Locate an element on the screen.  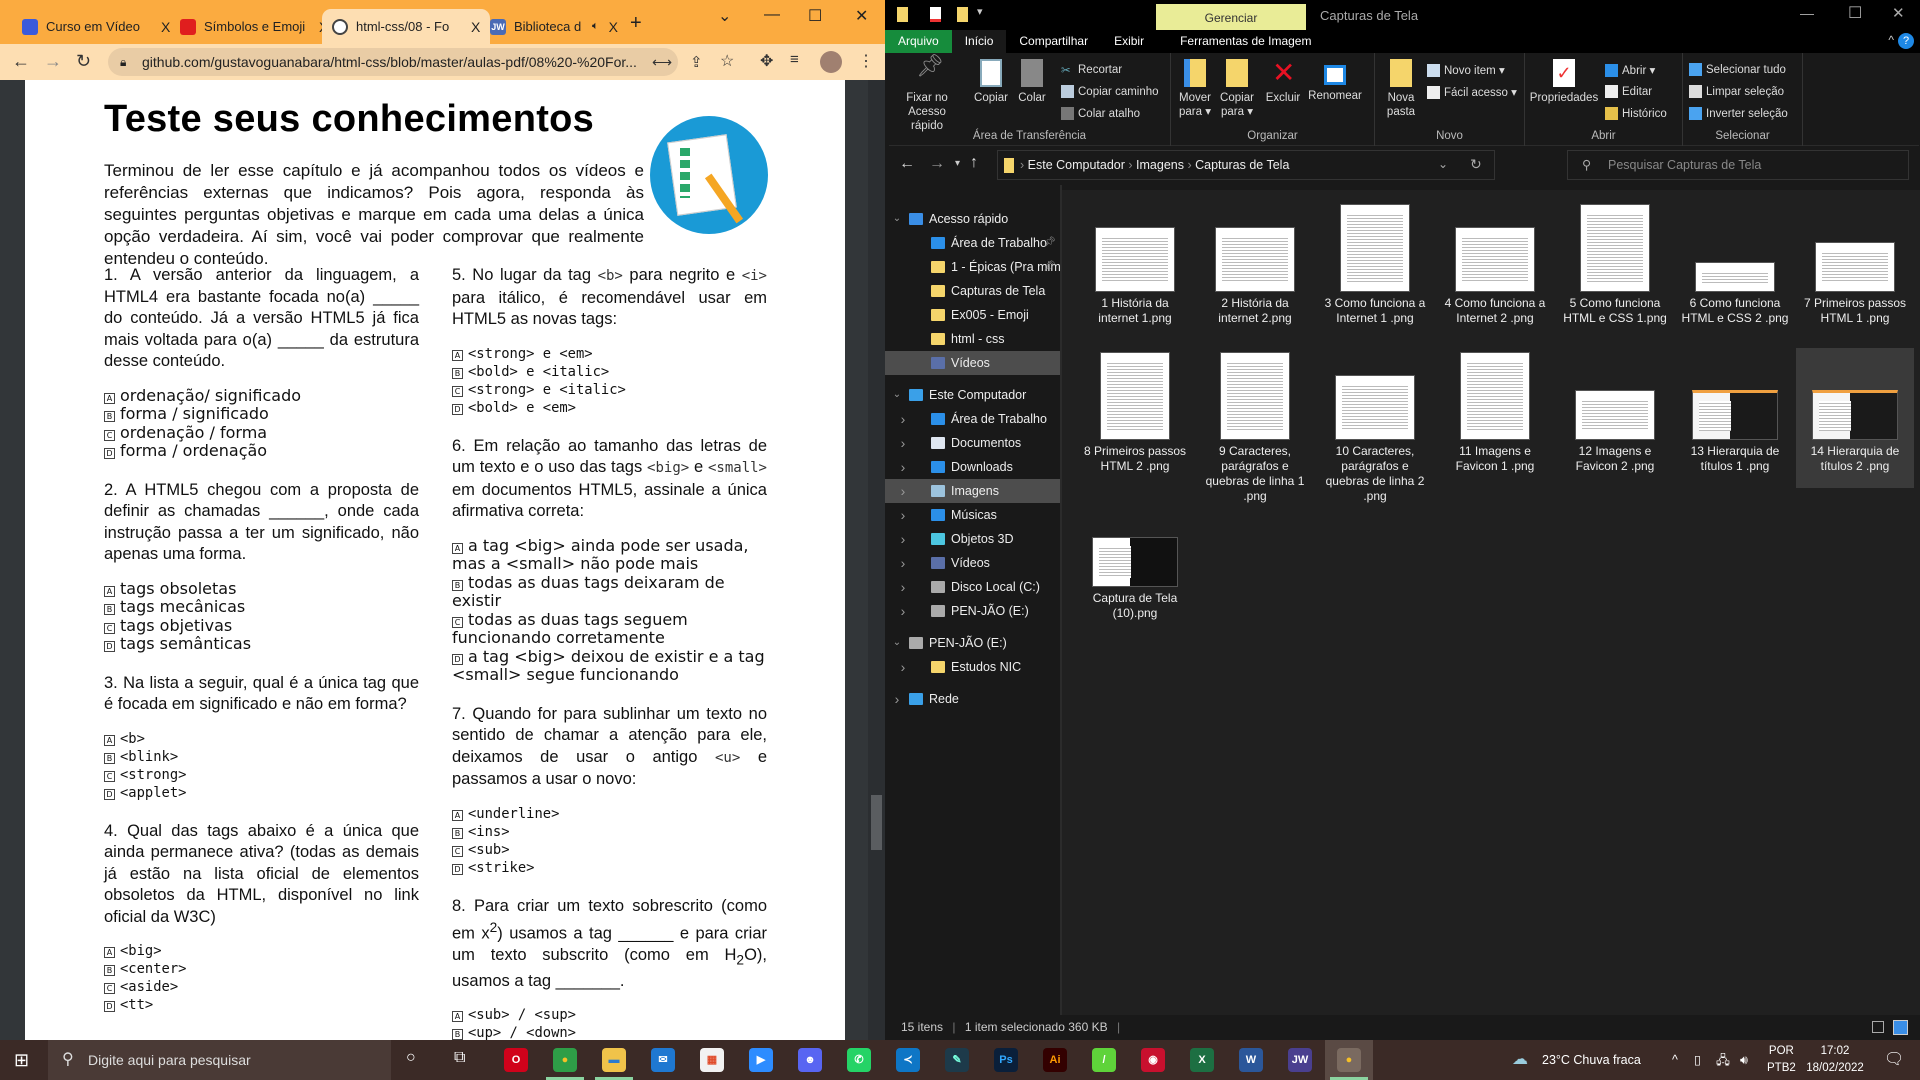
nav-item: Área de Trabalho 📌︎ is located at coordinates (972, 243).